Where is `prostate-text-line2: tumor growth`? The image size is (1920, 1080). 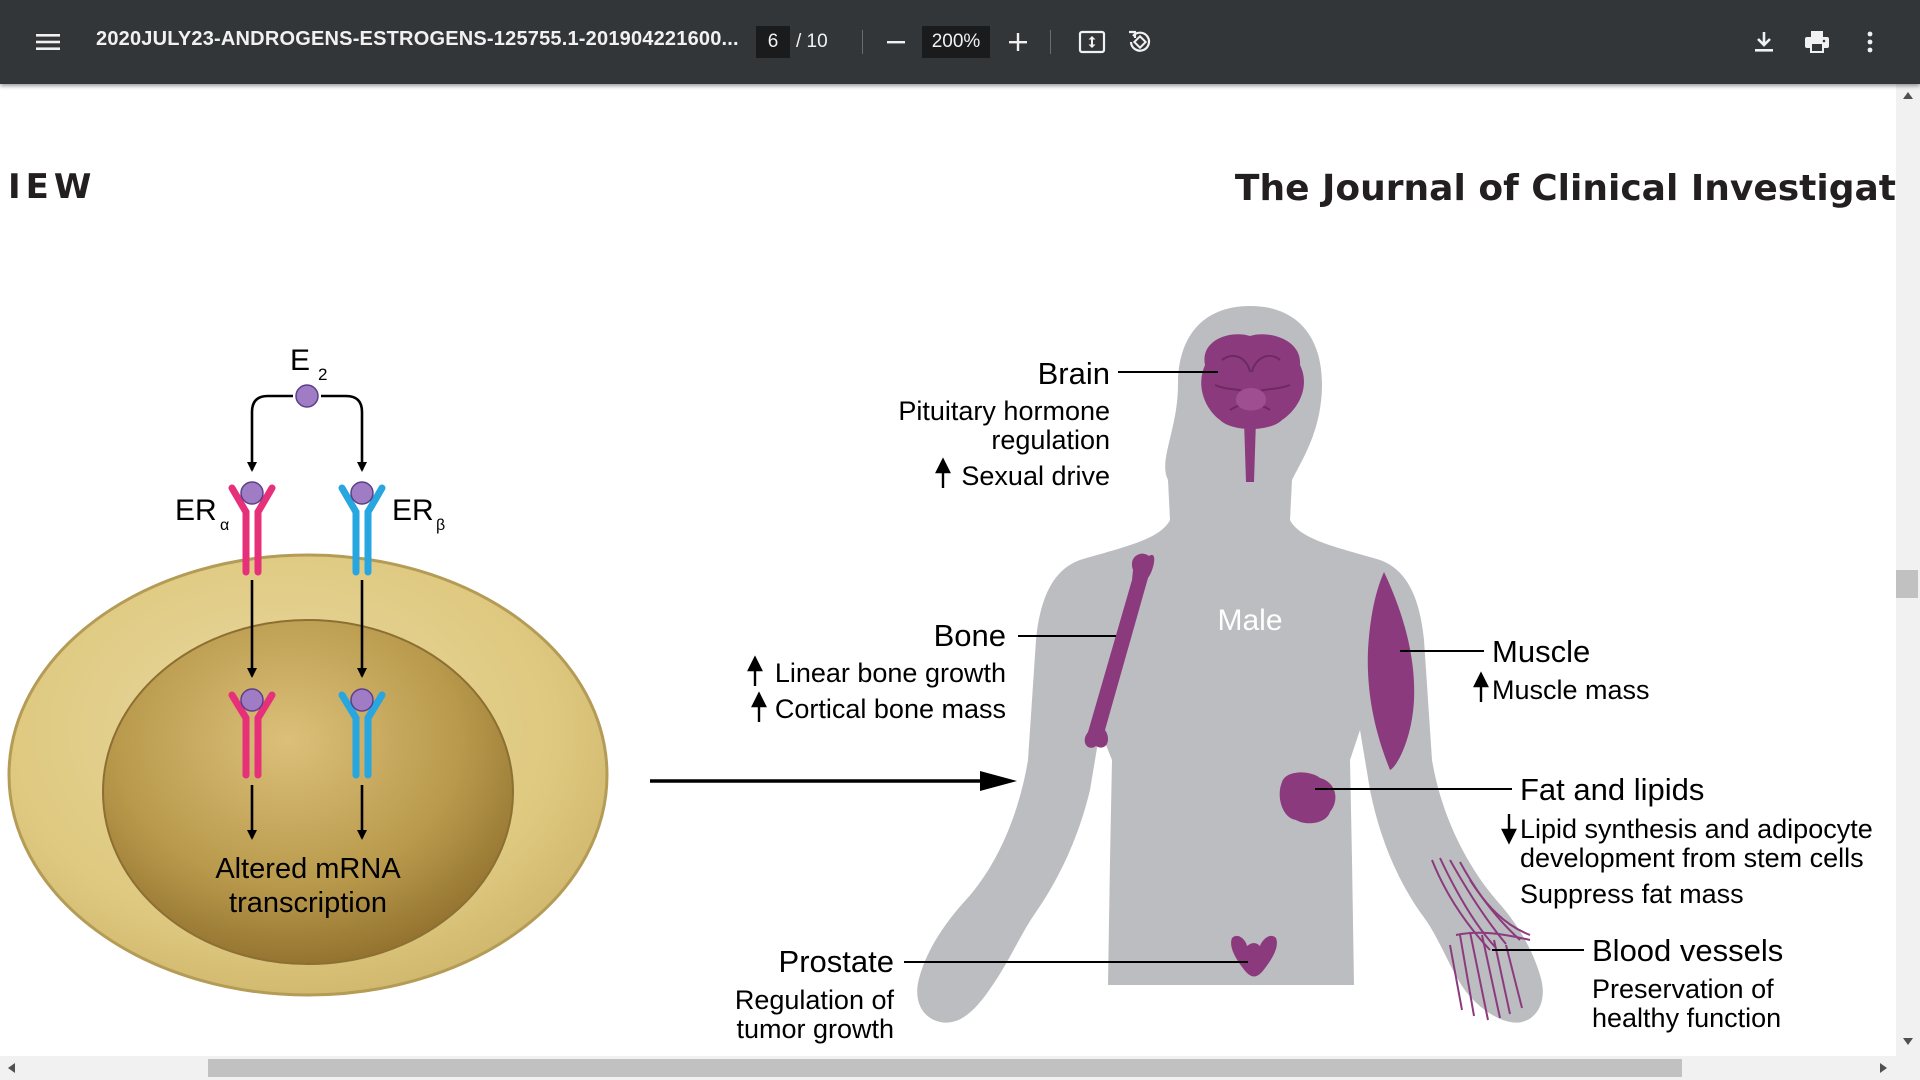 prostate-text-line2: tumor growth is located at coordinates (815, 1029).